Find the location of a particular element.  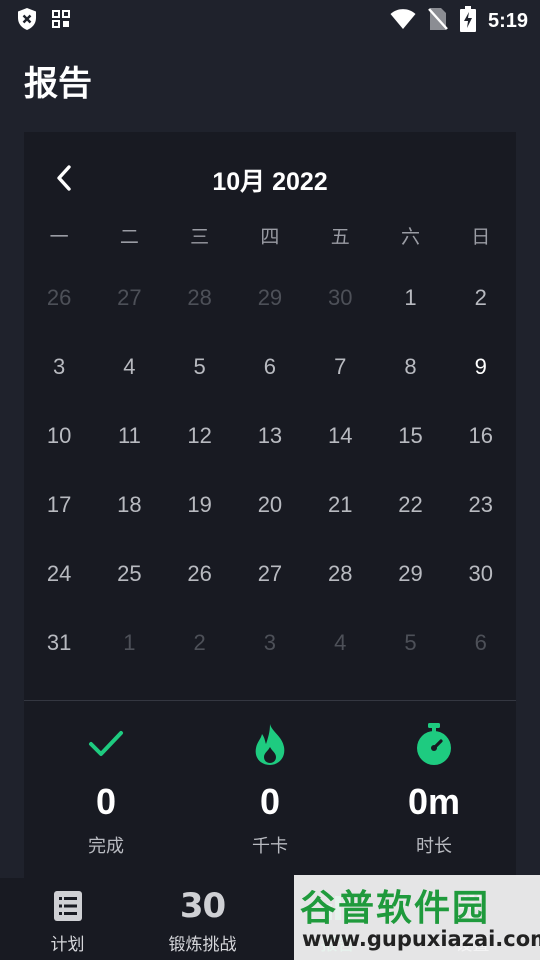

completed-label: 完成 is located at coordinates (106, 846).